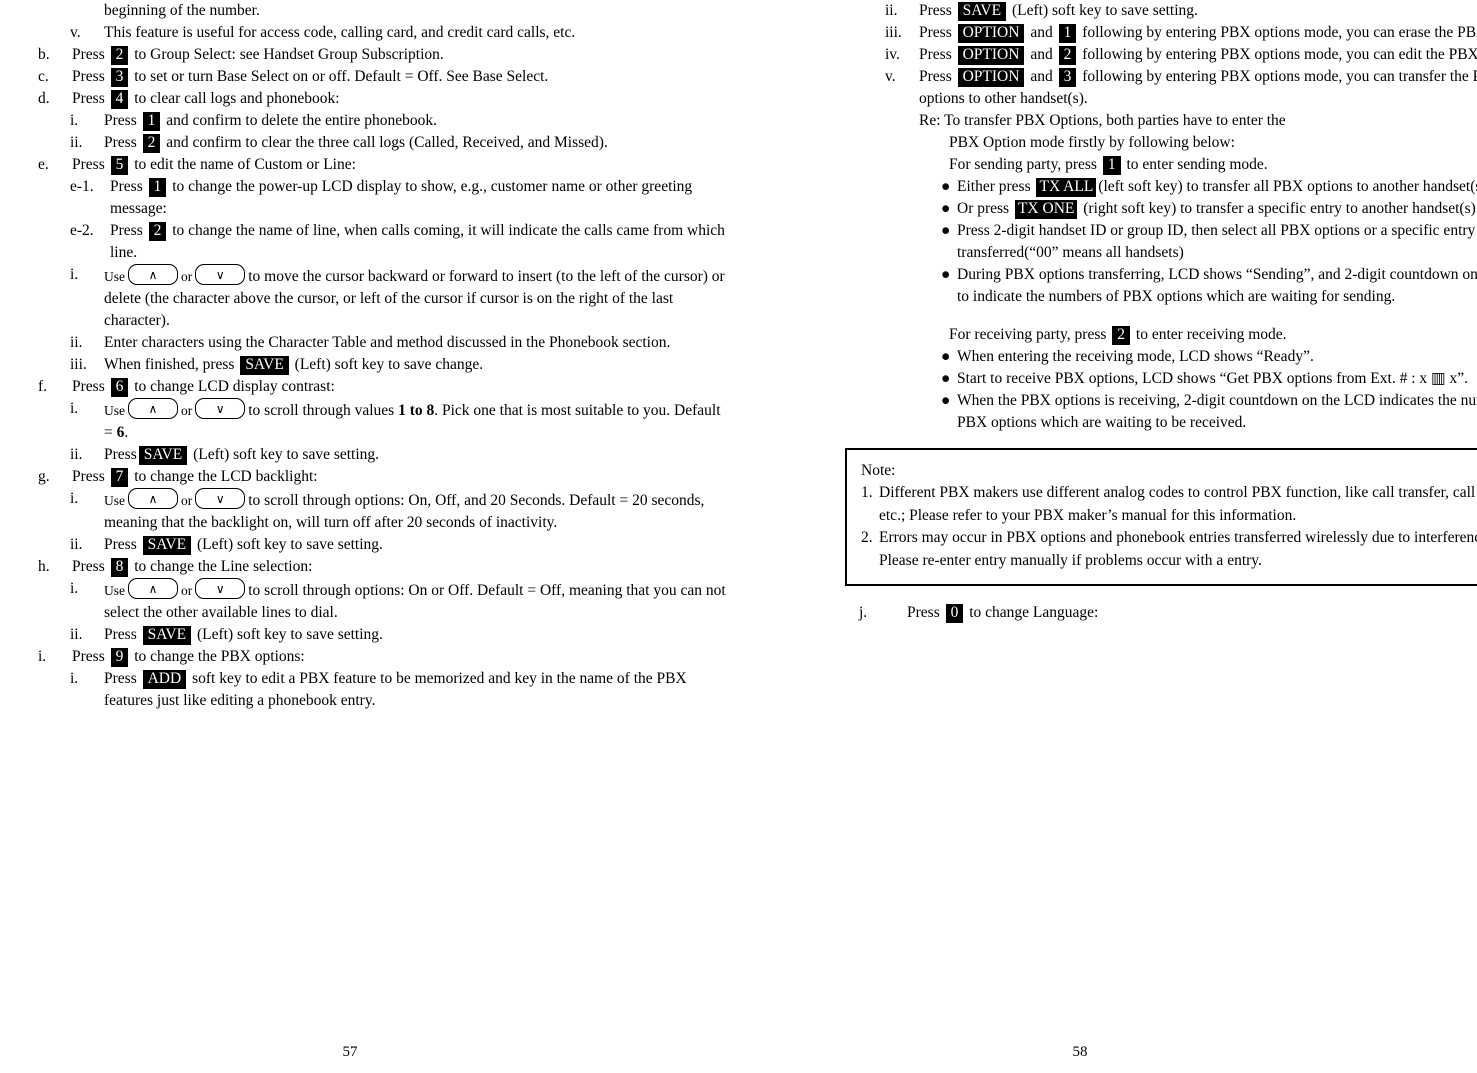 The image size is (1477, 1073). What do you see at coordinates (994, 186) in the screenshot?
I see `text-before-key: Either press` at bounding box center [994, 186].